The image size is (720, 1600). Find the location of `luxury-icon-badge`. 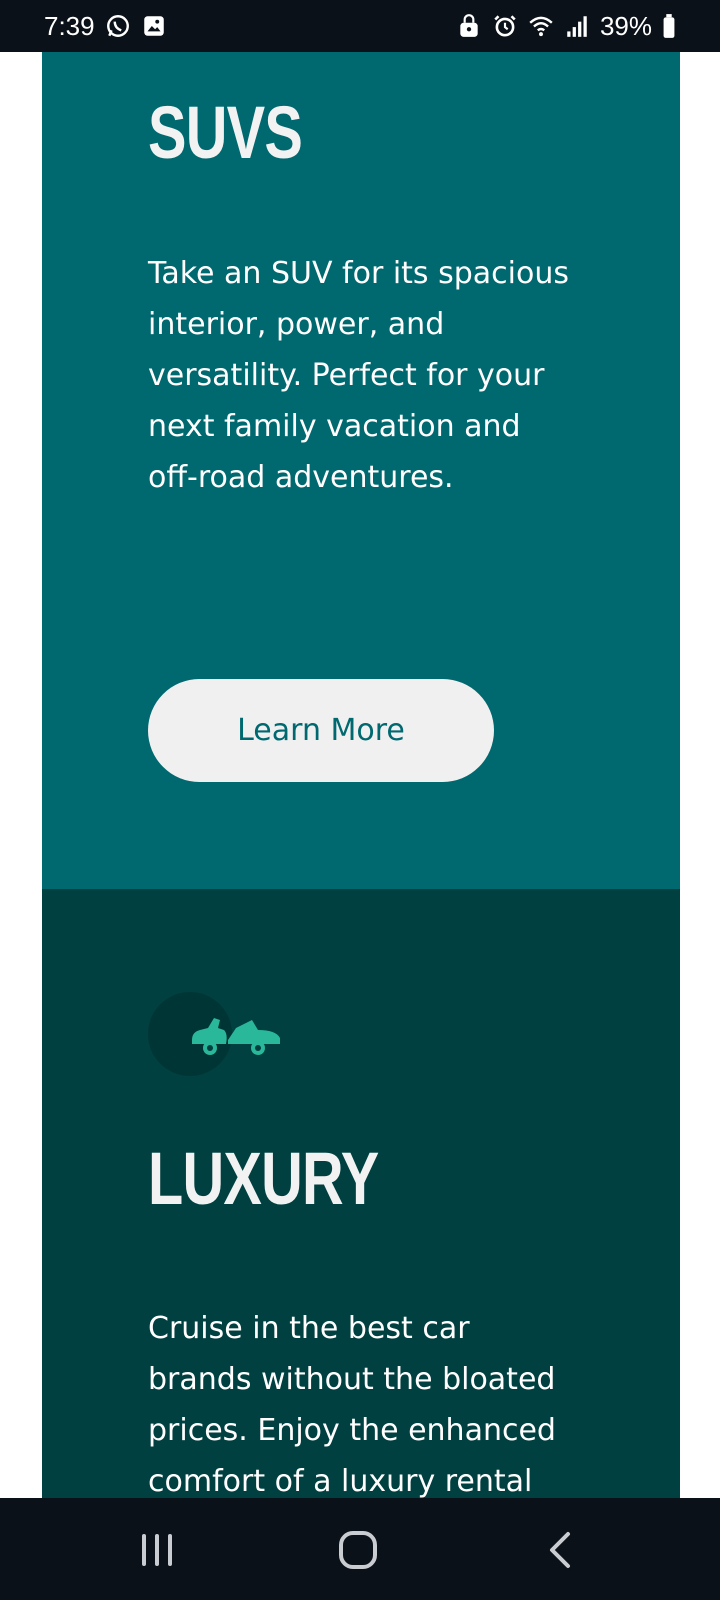

luxury-icon-badge is located at coordinates (218, 1035).